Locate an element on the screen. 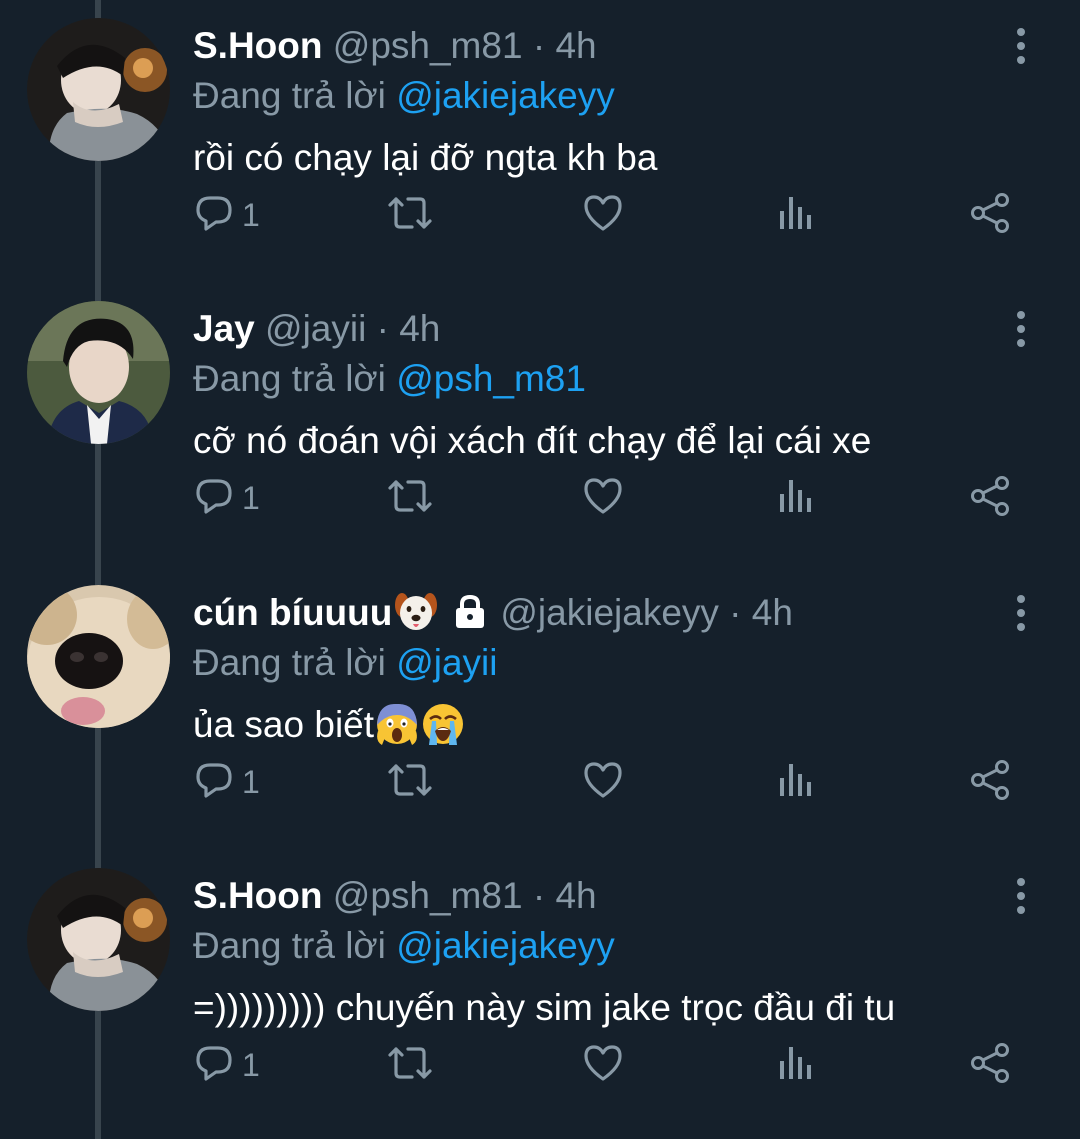 Image resolution: width=1080 pixels, height=1139 pixels. tweet-text: rồi có chạy lại đỡ ngta kh ba is located at coordinates (425, 157).